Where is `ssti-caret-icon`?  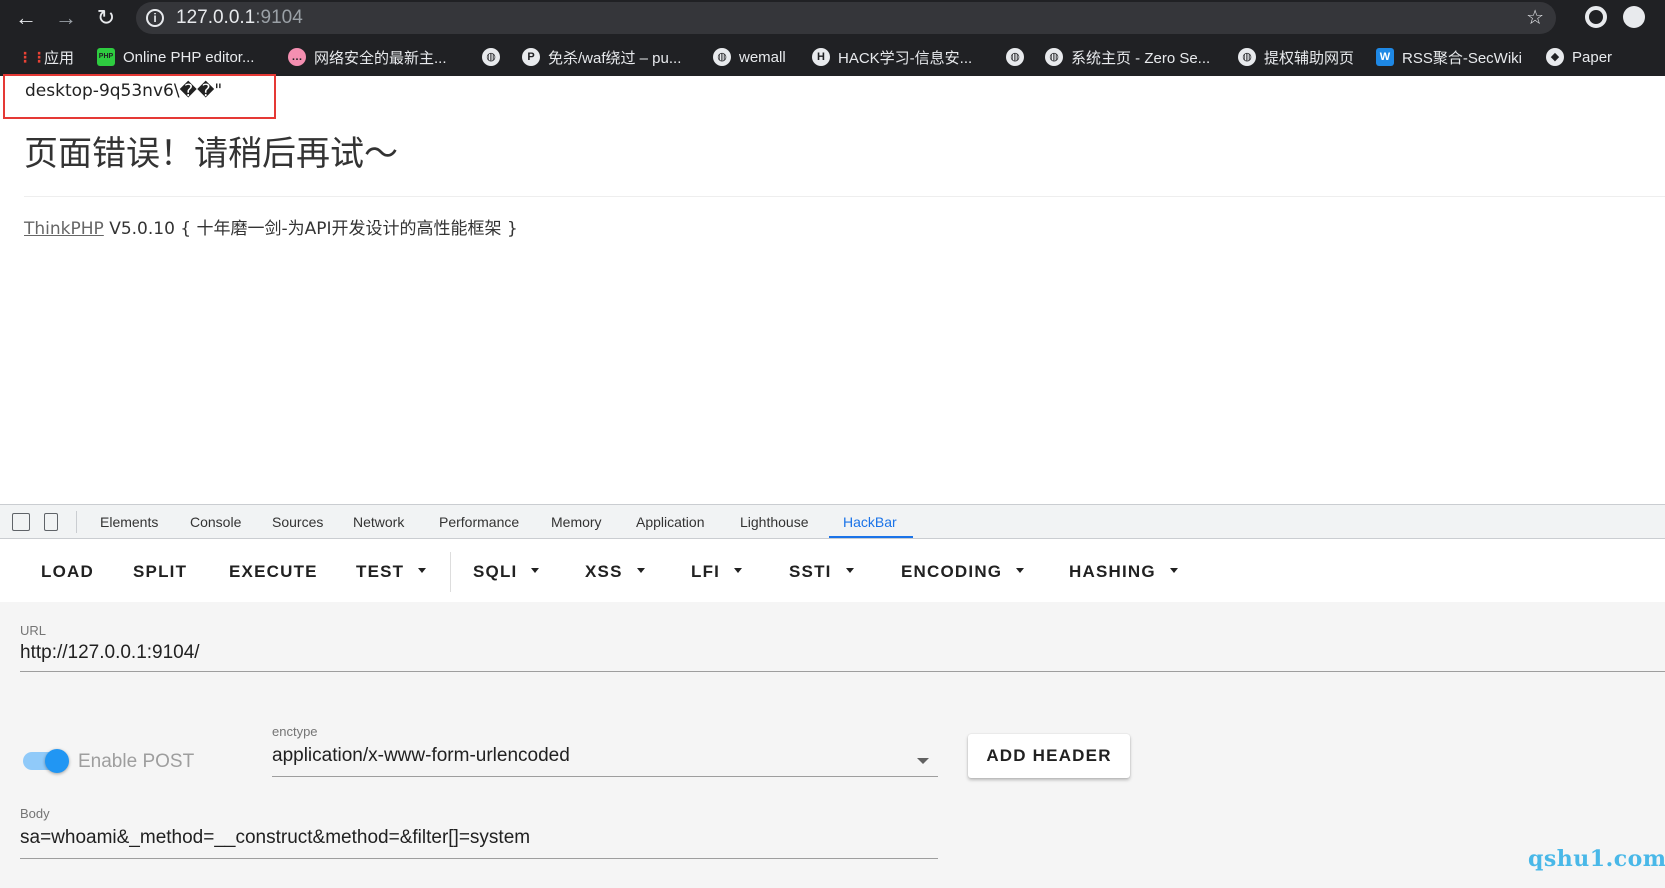
ssti-caret-icon is located at coordinates (849, 571).